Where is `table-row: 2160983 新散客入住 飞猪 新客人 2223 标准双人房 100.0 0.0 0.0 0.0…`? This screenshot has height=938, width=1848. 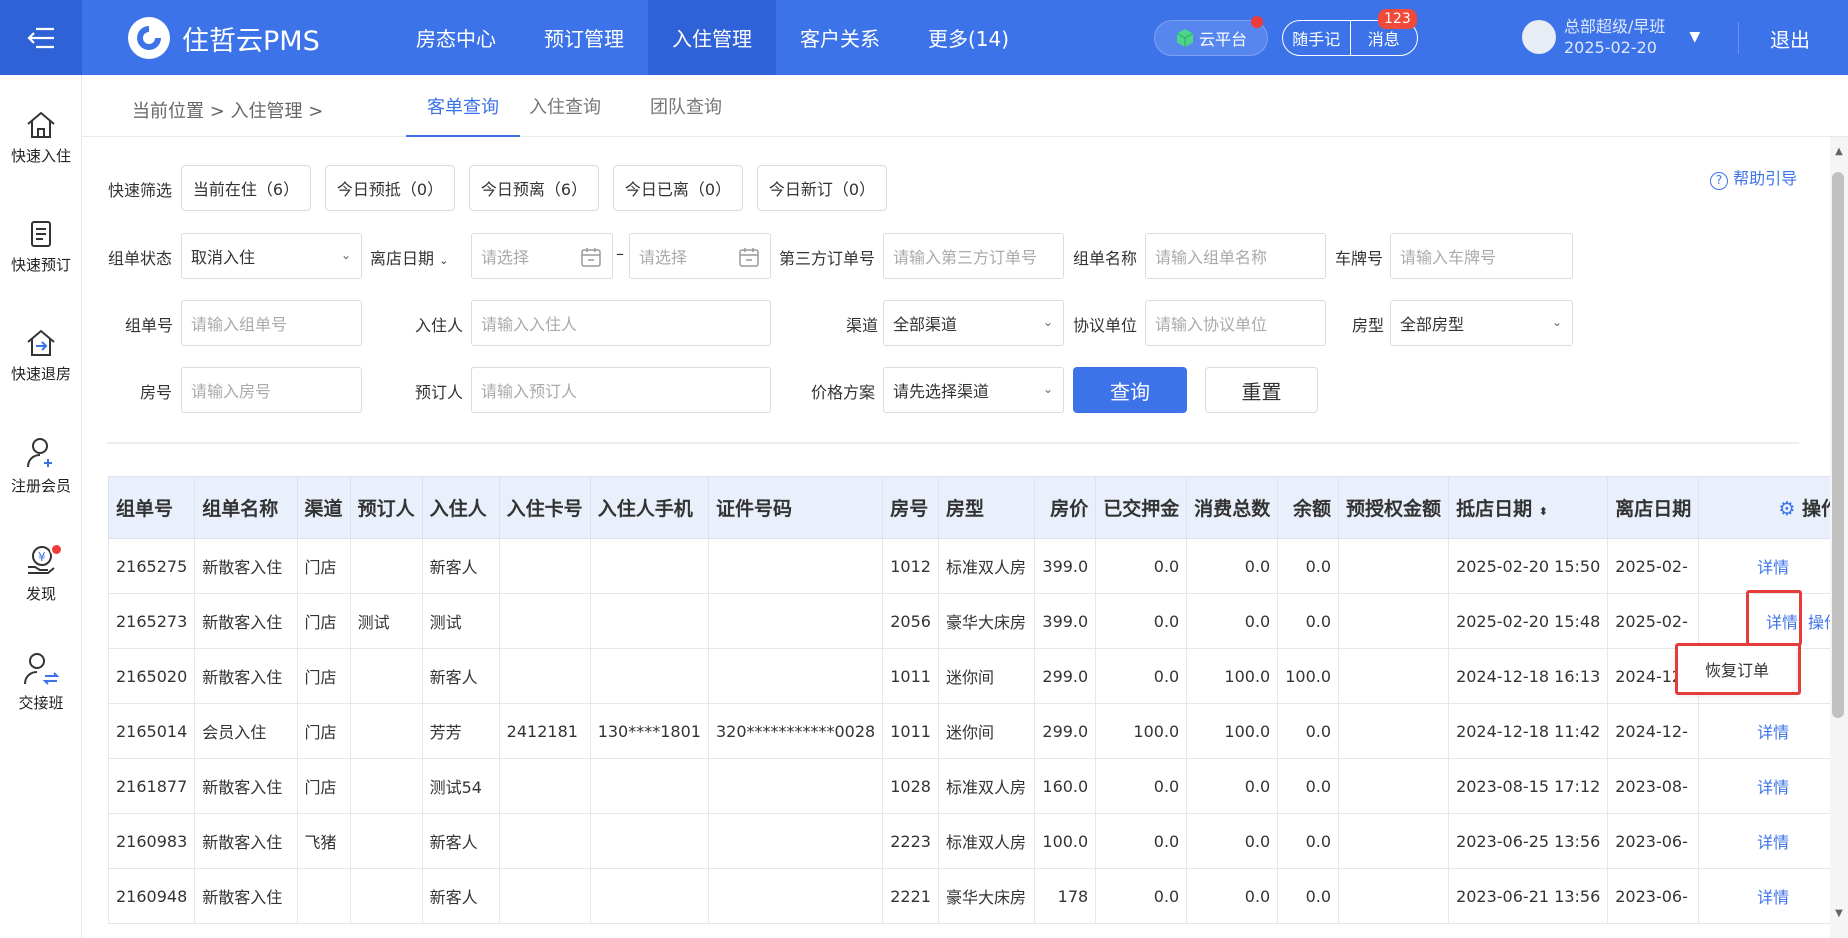
table-row: 2160983 新散客入住 飞猪 新客人 2223 标准双人房 100.0 0.0 0.0 0.0… is located at coordinates (977, 841).